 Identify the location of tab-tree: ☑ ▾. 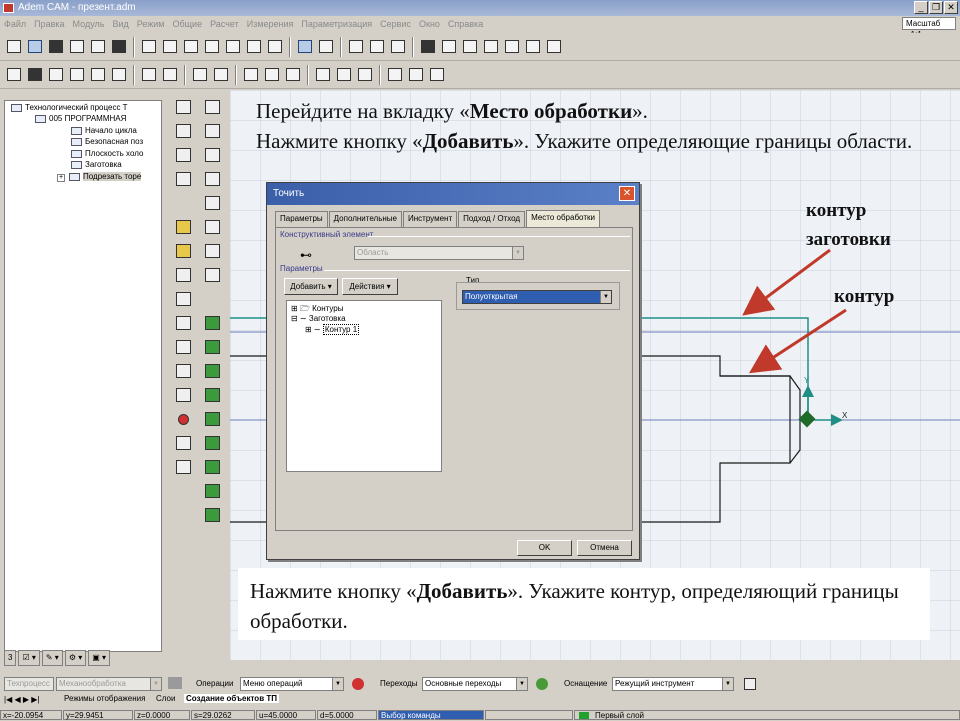
(29, 658).